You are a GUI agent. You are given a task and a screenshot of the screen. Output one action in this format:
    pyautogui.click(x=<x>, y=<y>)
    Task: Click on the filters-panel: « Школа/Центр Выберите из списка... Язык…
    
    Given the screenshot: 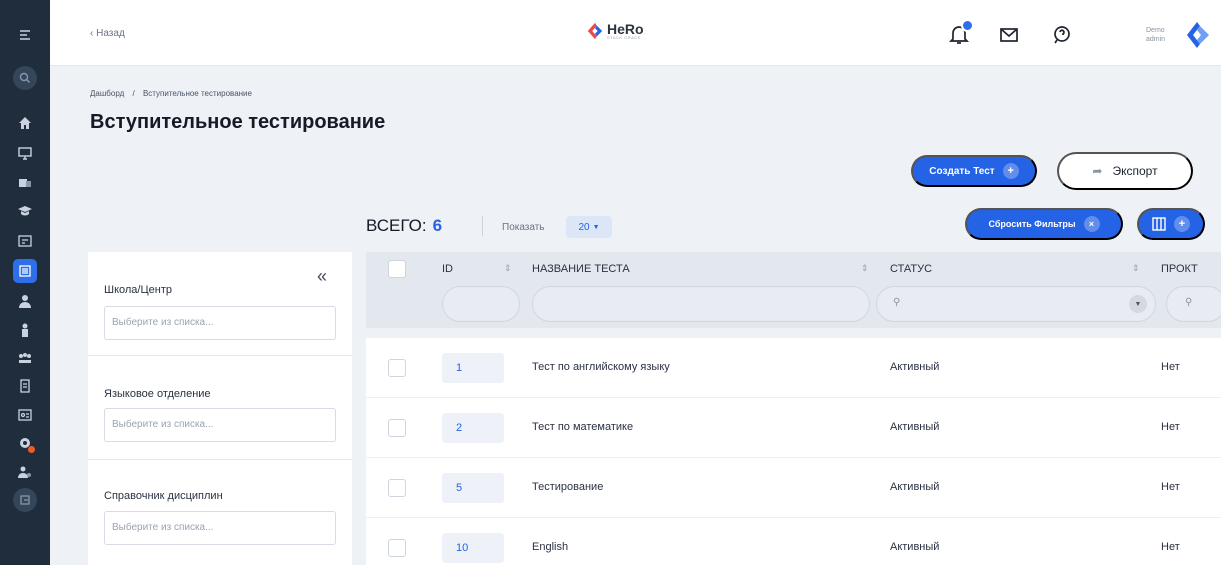 What is the action you would take?
    pyautogui.click(x=220, y=408)
    